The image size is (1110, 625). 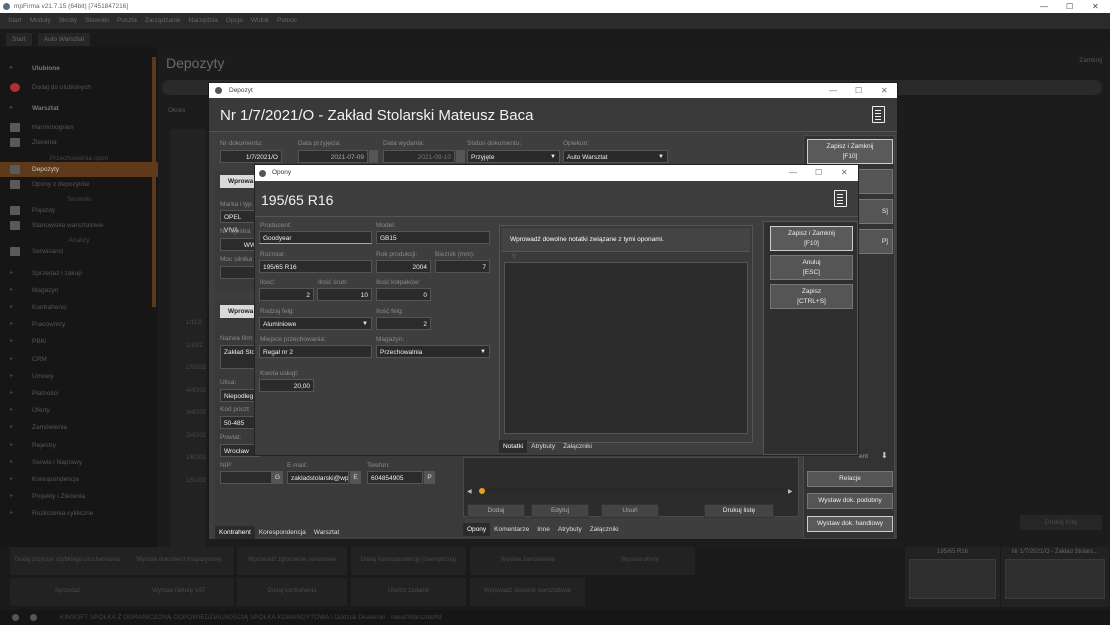 What do you see at coordinates (79, 496) in the screenshot?
I see `sidebar-item: ▸ Projekty i Zlecenia` at bounding box center [79, 496].